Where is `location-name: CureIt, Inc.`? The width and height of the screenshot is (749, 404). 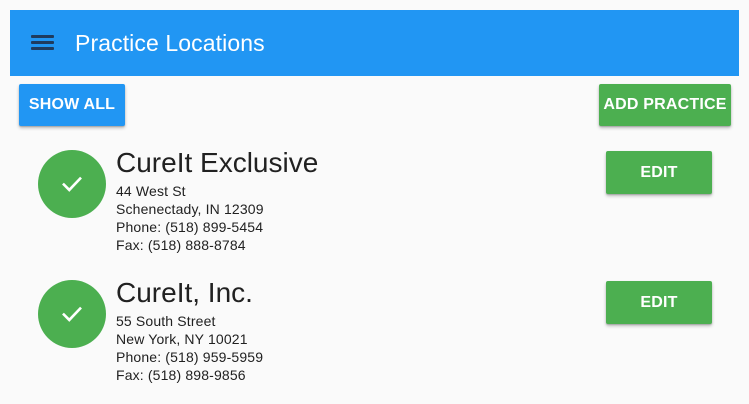 location-name: CureIt, Inc. is located at coordinates (184, 292).